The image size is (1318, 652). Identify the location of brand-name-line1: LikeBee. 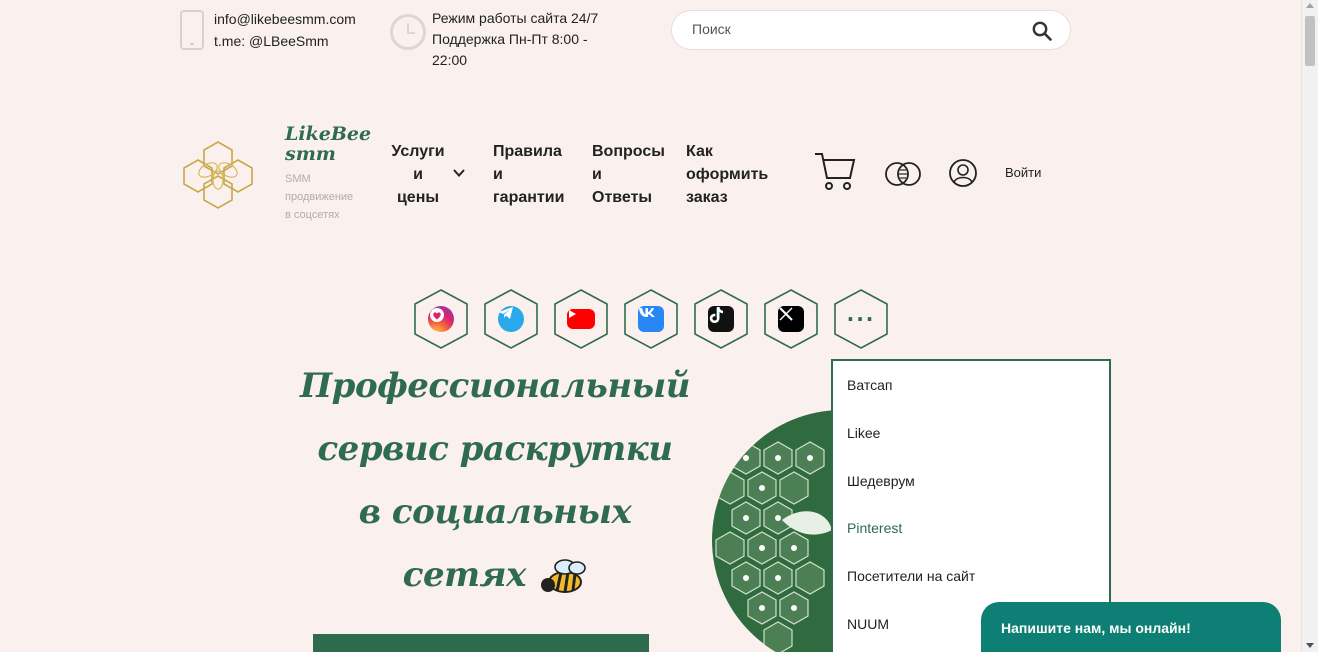
(328, 134).